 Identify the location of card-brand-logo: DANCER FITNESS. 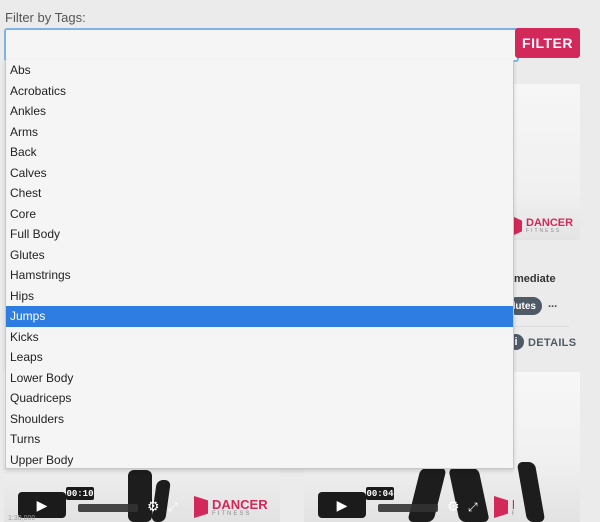
(547, 226).